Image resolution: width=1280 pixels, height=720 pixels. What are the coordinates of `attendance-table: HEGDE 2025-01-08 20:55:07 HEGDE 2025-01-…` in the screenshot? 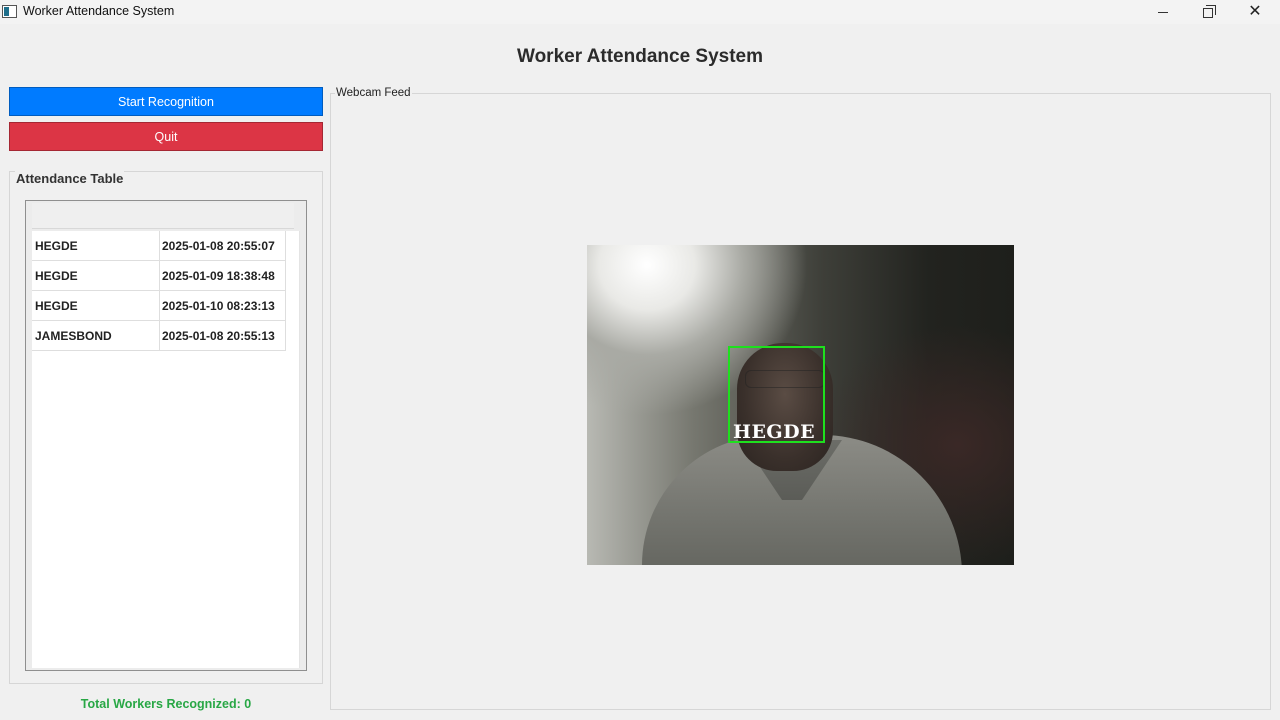 It's located at (166, 435).